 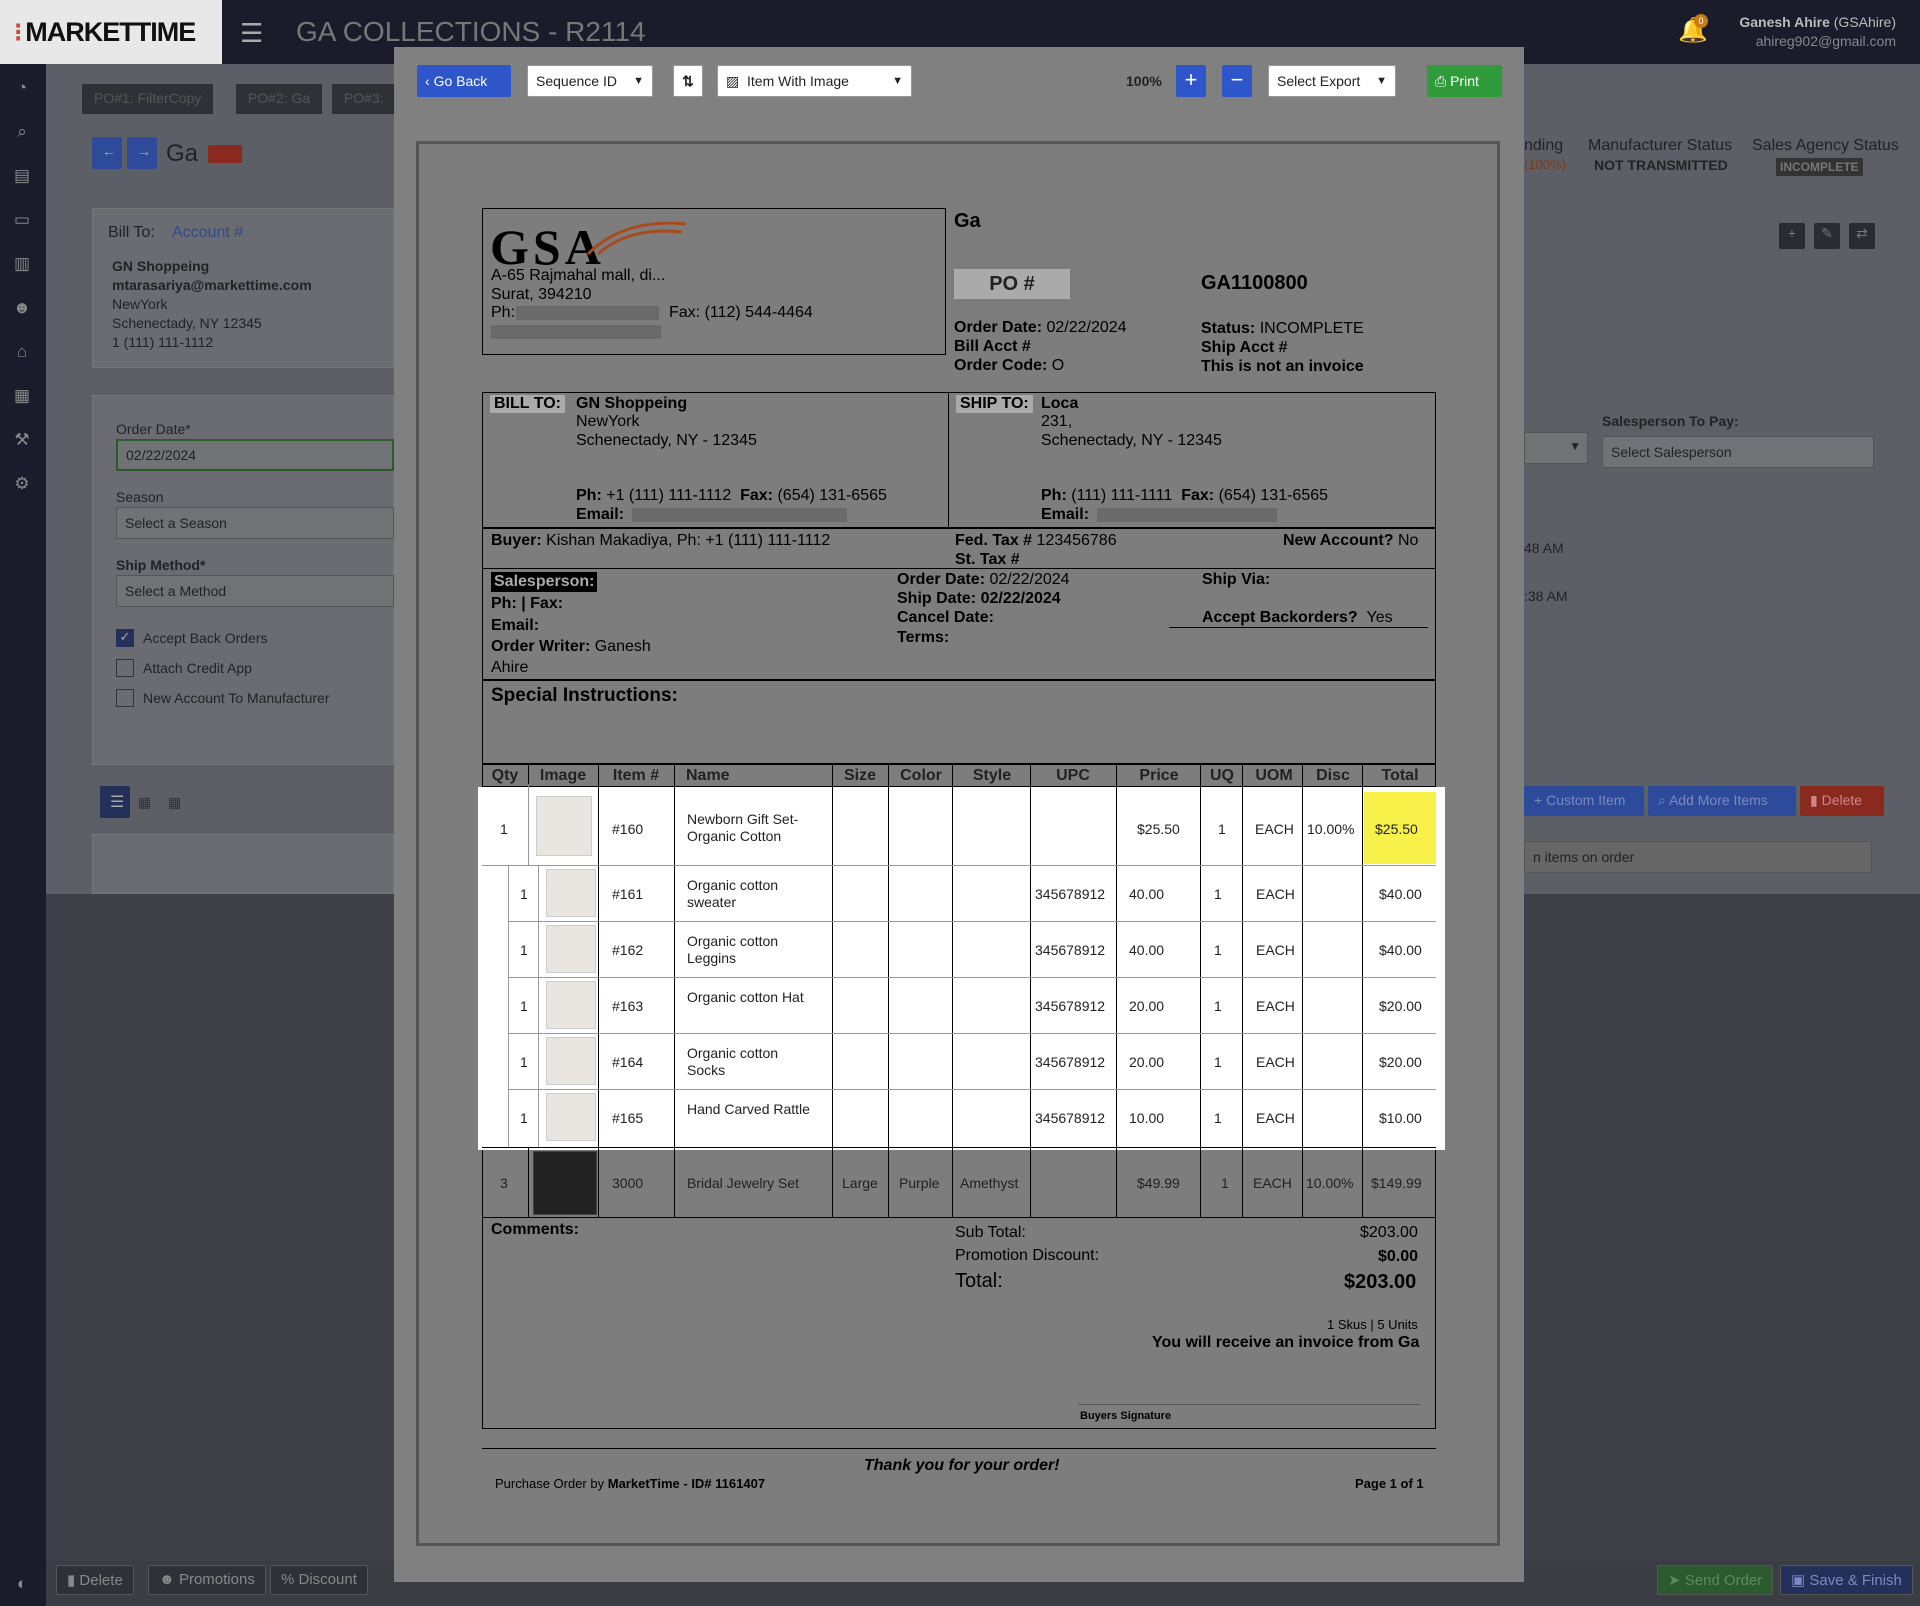 I want to click on send-order-button: ➤ Send Order, so click(x=1715, y=1580).